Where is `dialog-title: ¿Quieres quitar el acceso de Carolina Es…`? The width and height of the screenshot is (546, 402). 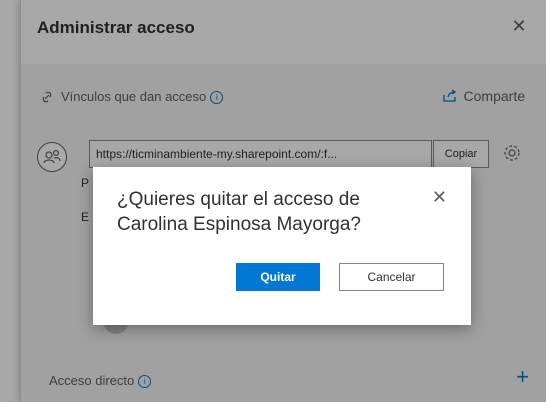 dialog-title: ¿Quieres quitar el acceso de Carolina Es… is located at coordinates (239, 212).